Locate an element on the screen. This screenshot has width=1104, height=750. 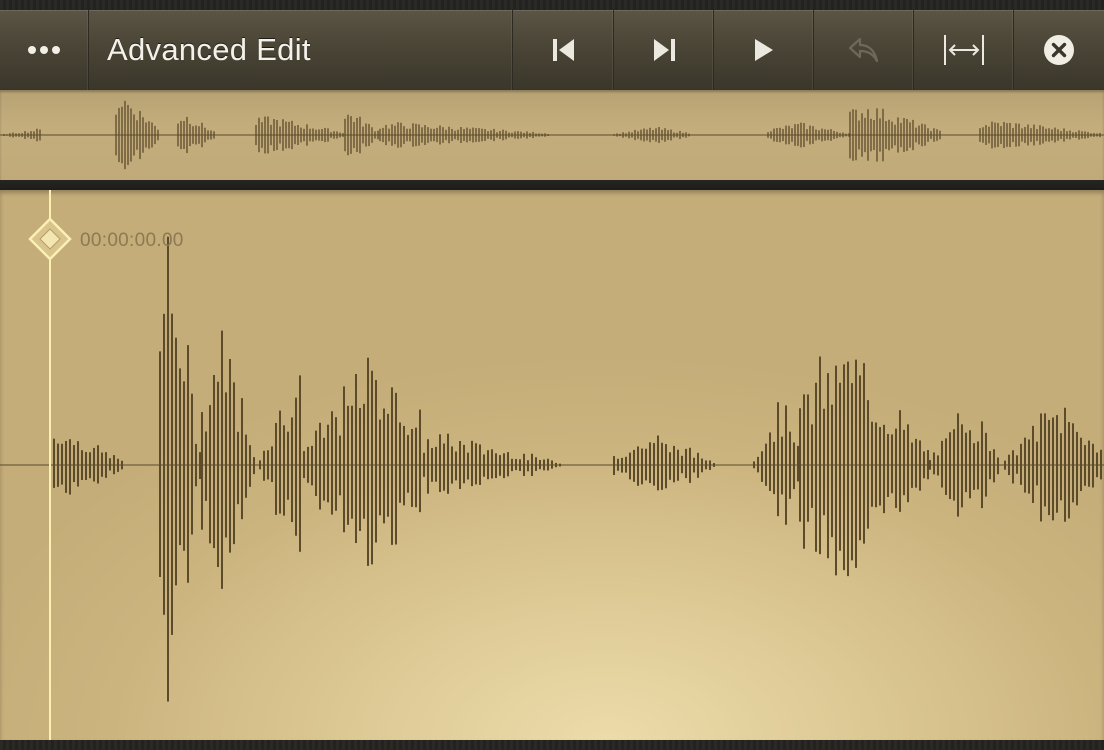
bottom-edge-strip is located at coordinates (552, 745).